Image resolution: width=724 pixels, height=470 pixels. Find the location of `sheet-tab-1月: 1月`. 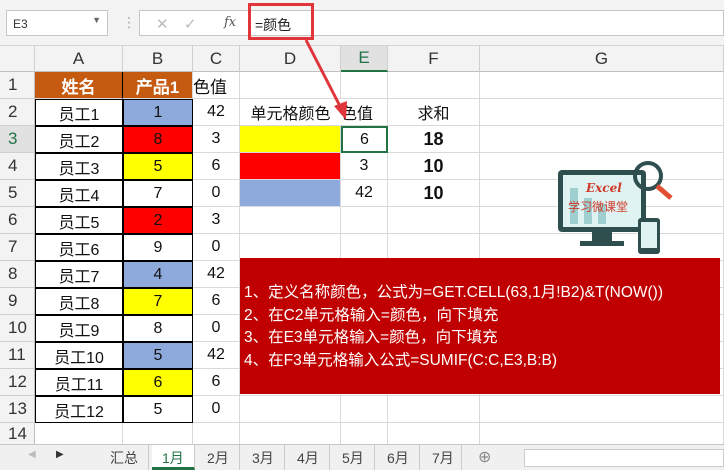

sheet-tab-1月: 1月 is located at coordinates (173, 457).